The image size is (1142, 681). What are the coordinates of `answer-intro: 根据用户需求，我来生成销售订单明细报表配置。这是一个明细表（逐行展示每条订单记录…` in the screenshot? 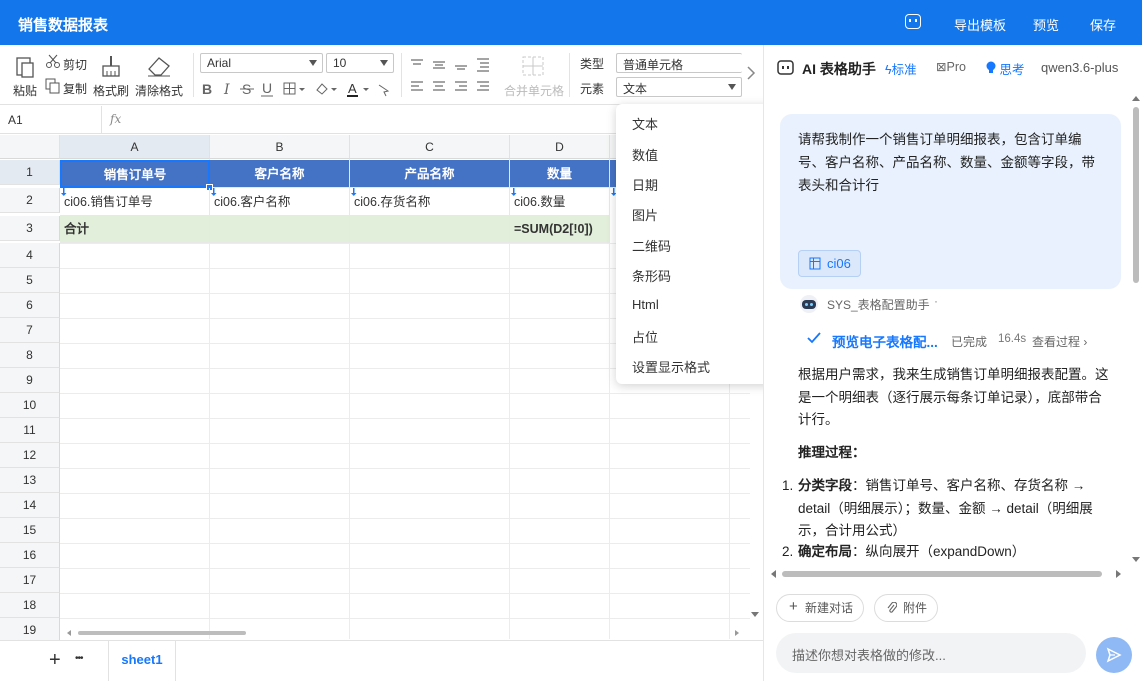 It's located at (953, 397).